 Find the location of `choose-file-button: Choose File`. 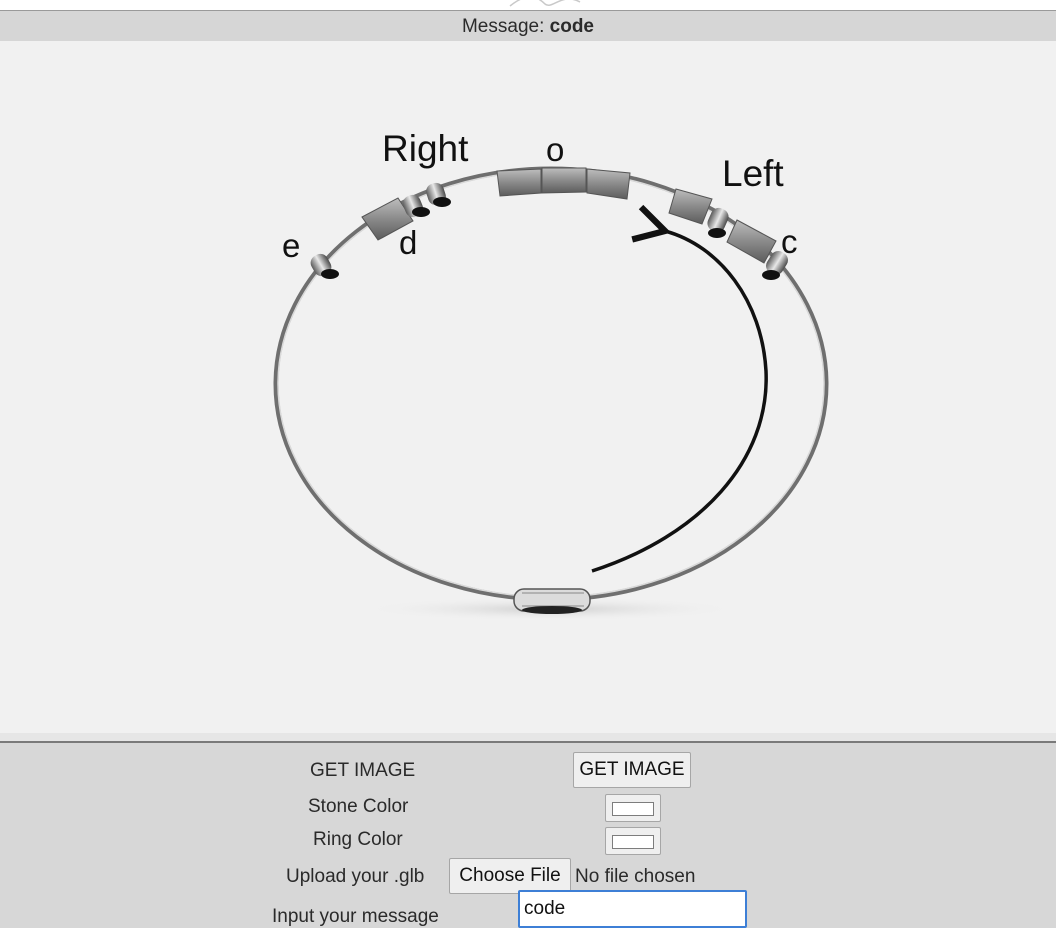

choose-file-button: Choose File is located at coordinates (510, 876).